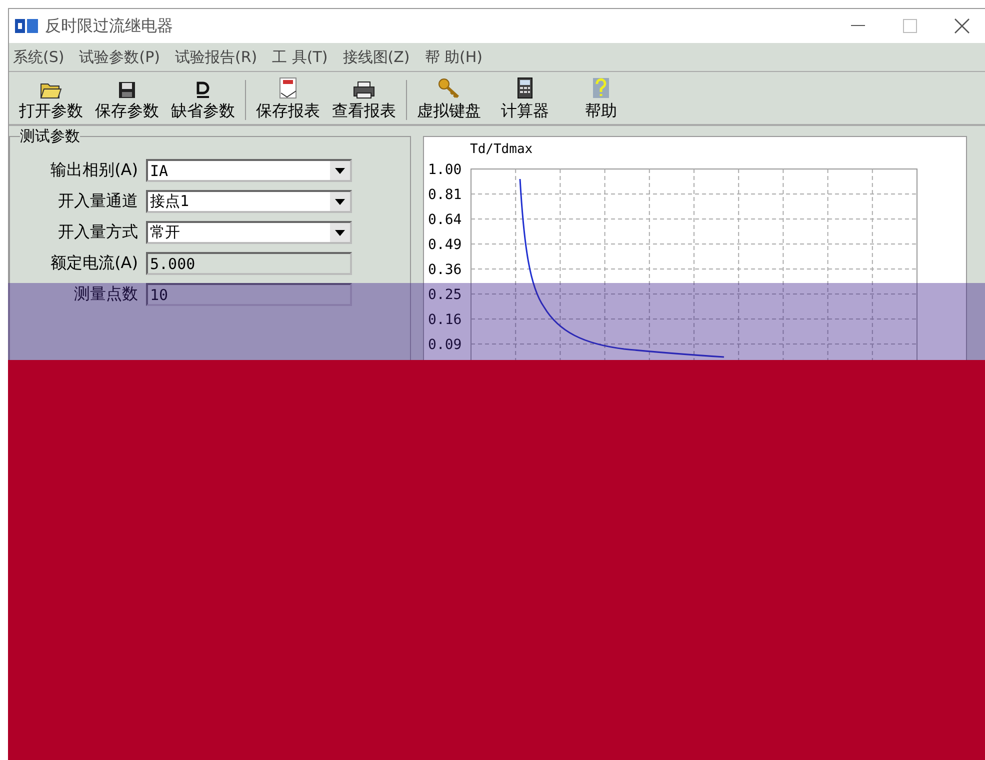 The image size is (985, 760). What do you see at coordinates (94, 263) in the screenshot?
I see `field-label: 额定电流(A)` at bounding box center [94, 263].